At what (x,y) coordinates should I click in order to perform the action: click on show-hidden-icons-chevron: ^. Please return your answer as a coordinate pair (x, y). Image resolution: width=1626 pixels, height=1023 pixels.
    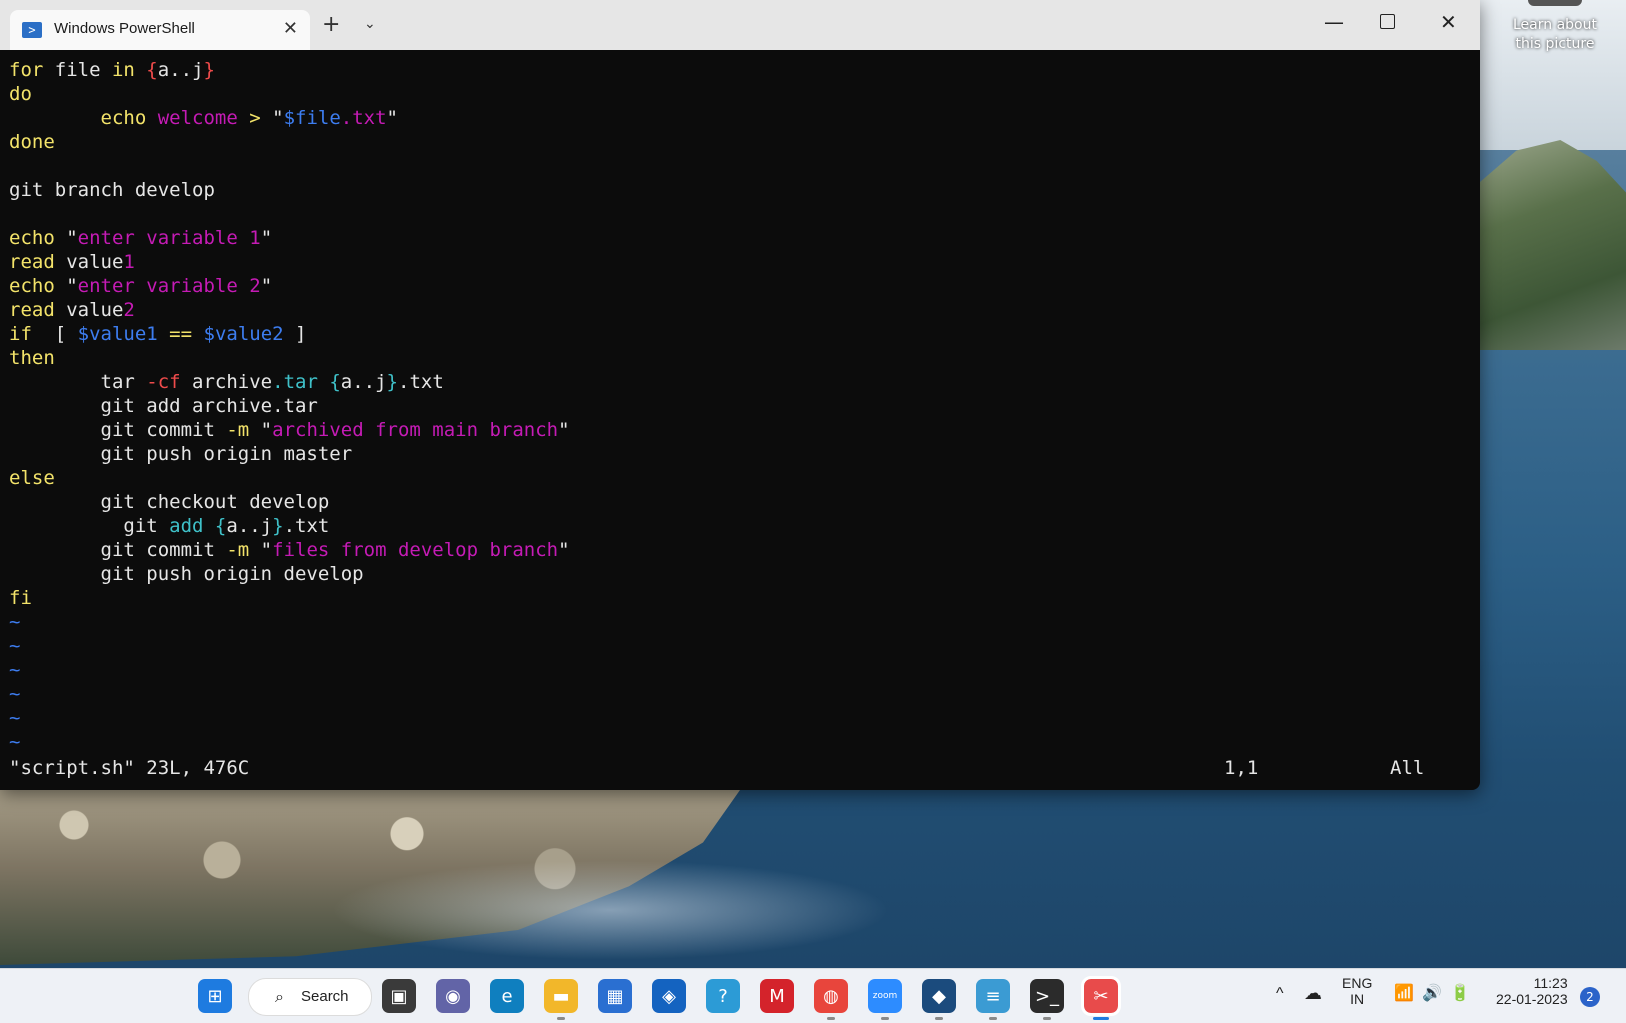
    Looking at the image, I should click on (1280, 994).